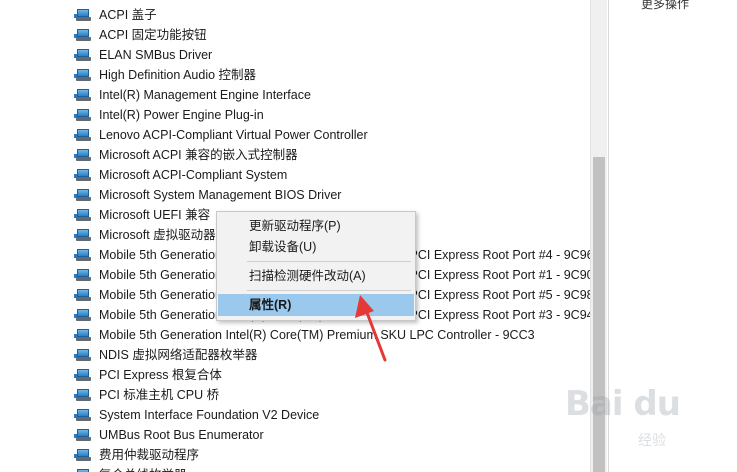  I want to click on watermark: Bai du 经验, so click(623, 416).